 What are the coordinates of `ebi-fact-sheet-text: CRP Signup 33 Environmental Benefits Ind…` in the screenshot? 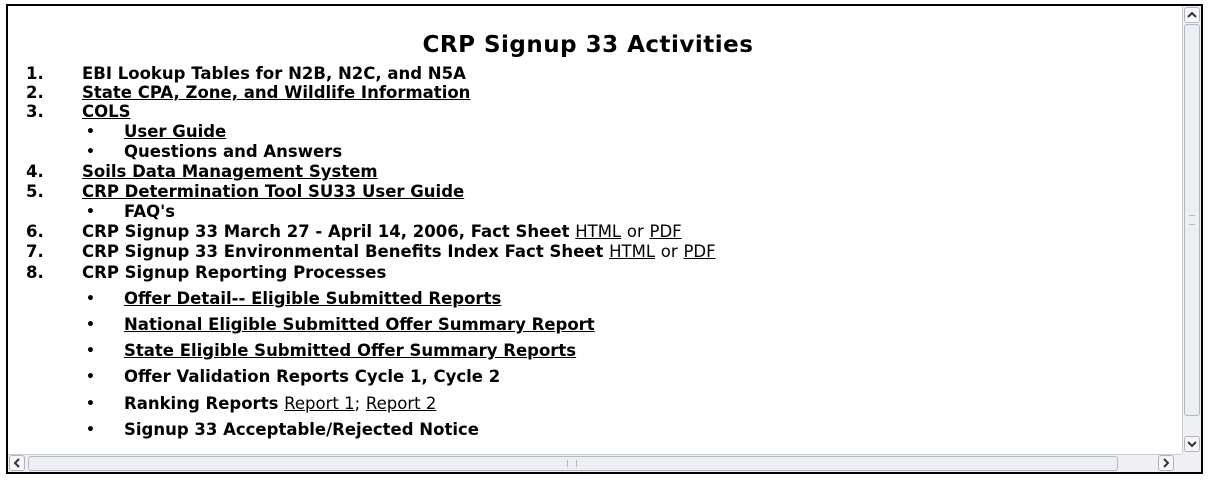 It's located at (343, 251).